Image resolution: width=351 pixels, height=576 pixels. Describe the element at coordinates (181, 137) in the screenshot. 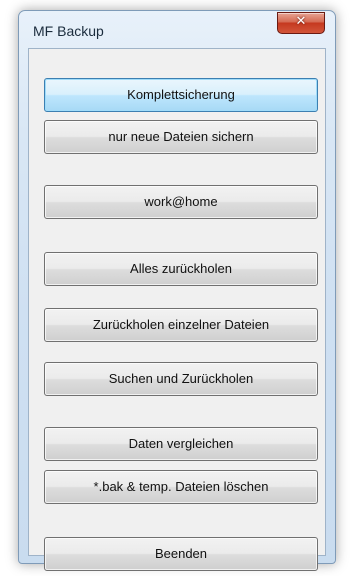

I see `backup-new-files-button: nur neue Dateien sichern` at that location.